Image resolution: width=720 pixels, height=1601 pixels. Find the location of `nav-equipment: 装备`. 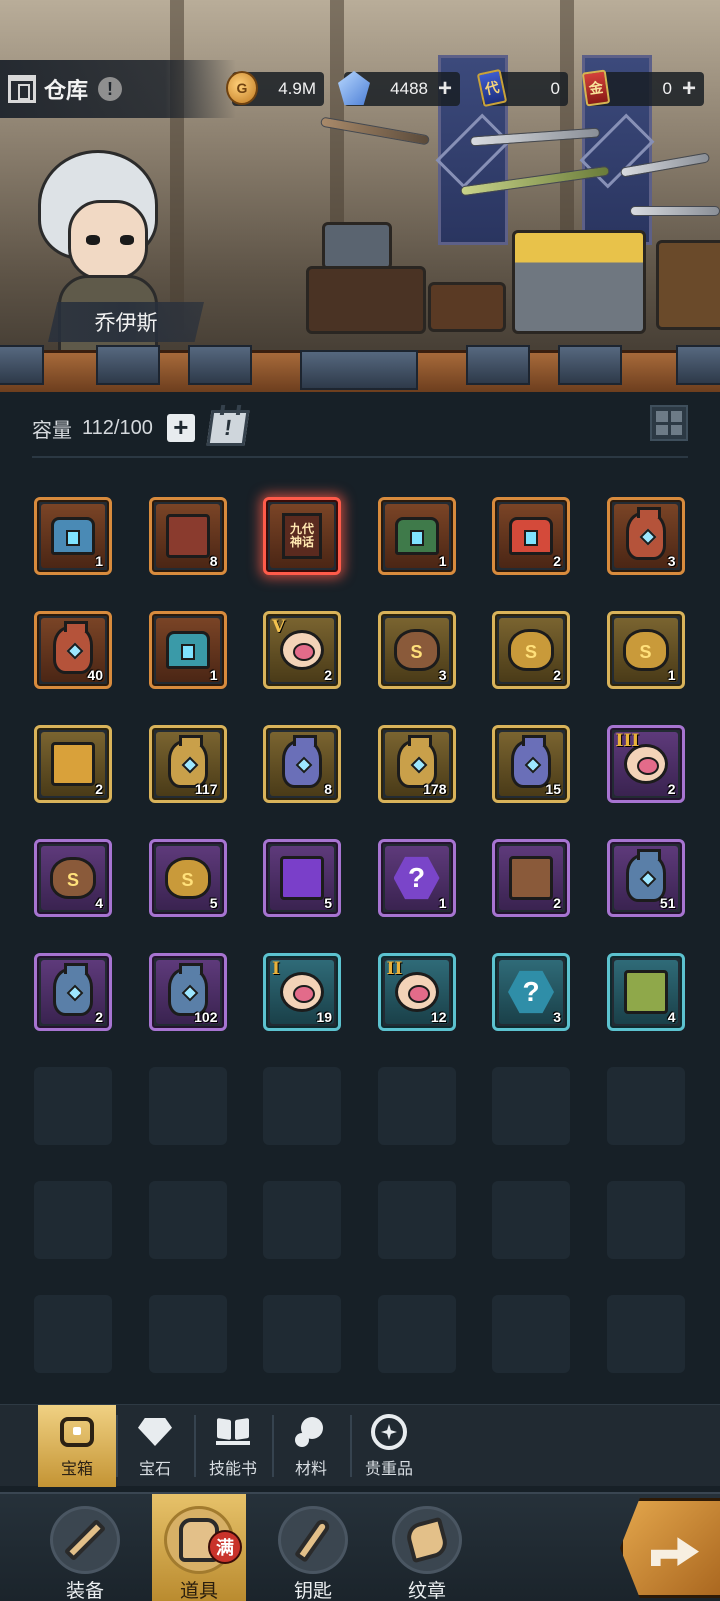

nav-equipment: 装备 is located at coordinates (85, 1547).